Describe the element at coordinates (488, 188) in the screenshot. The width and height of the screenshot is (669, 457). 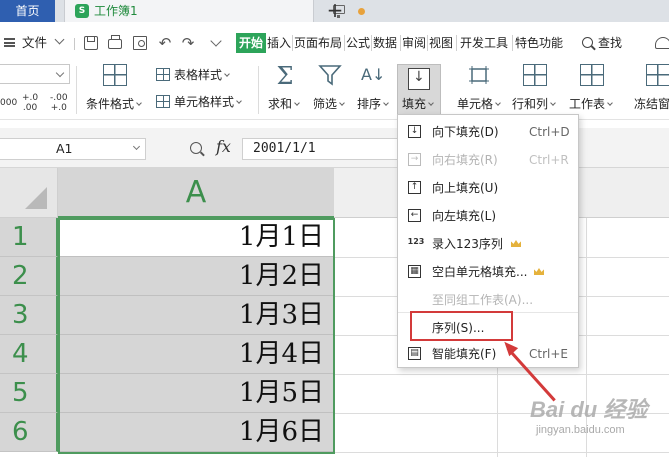
I see `menu-item-fill-up: ↑ 向上填充(U)` at that location.